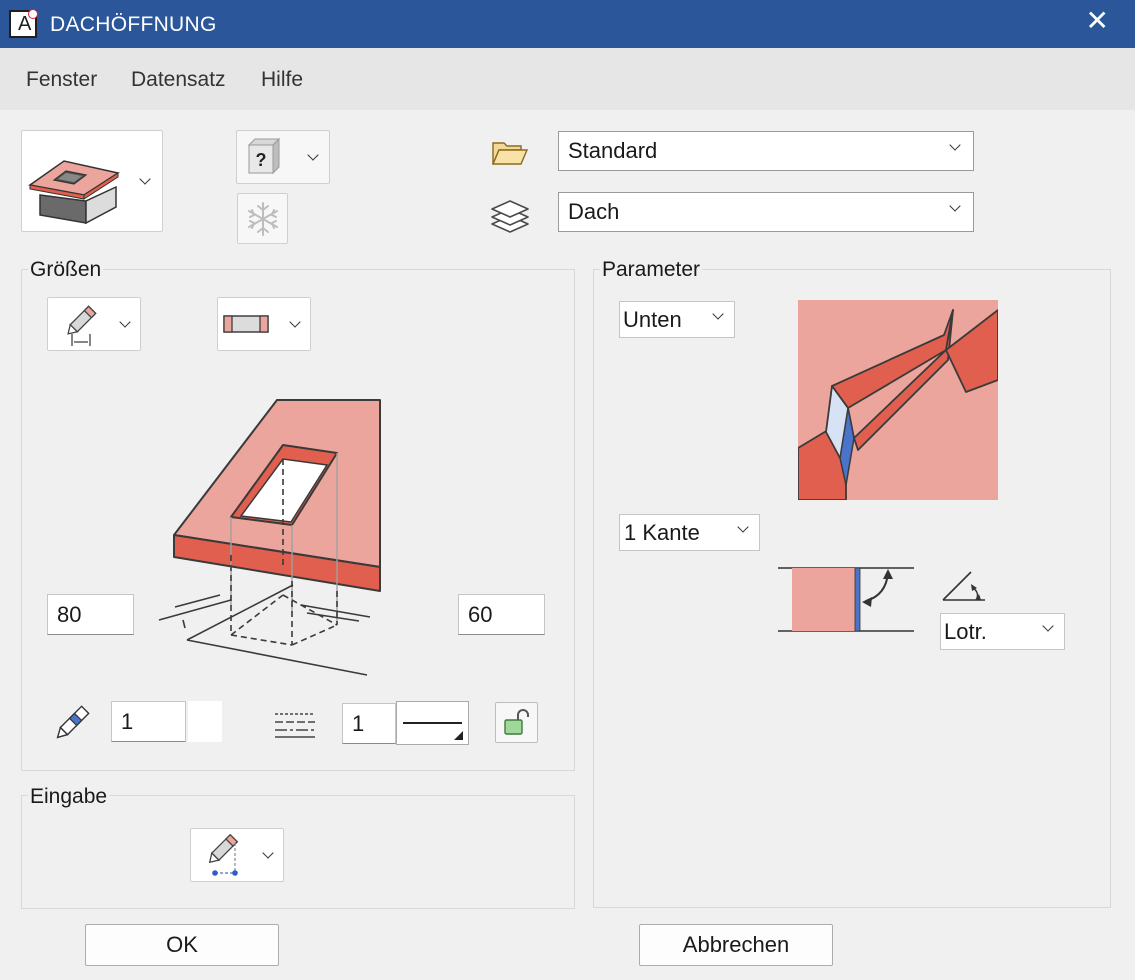 The width and height of the screenshot is (1135, 980). Describe the element at coordinates (66, 270) in the screenshot. I see `groessen-label: Größen` at that location.